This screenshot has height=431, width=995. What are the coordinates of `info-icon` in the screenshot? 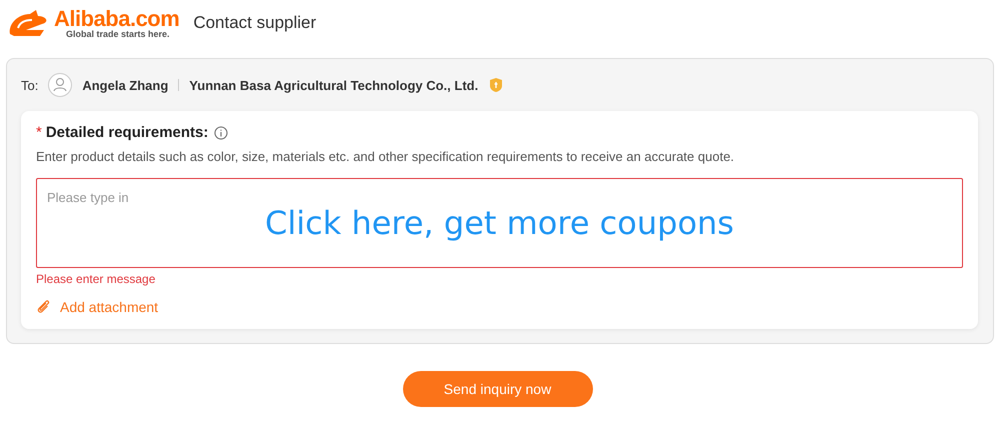 It's located at (221, 133).